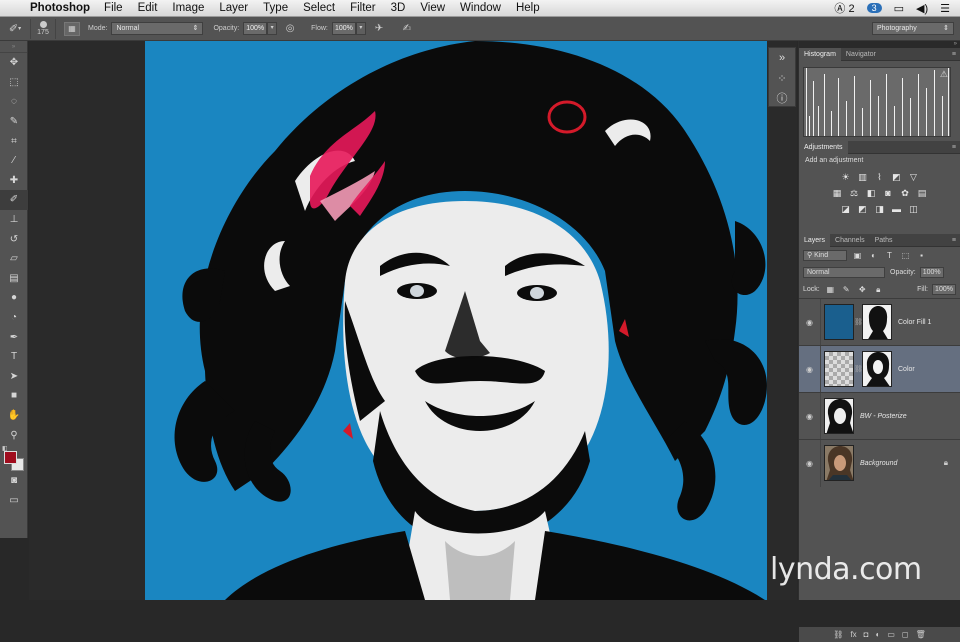  I want to click on hue-saturation-icon: ▦, so click(837, 193).